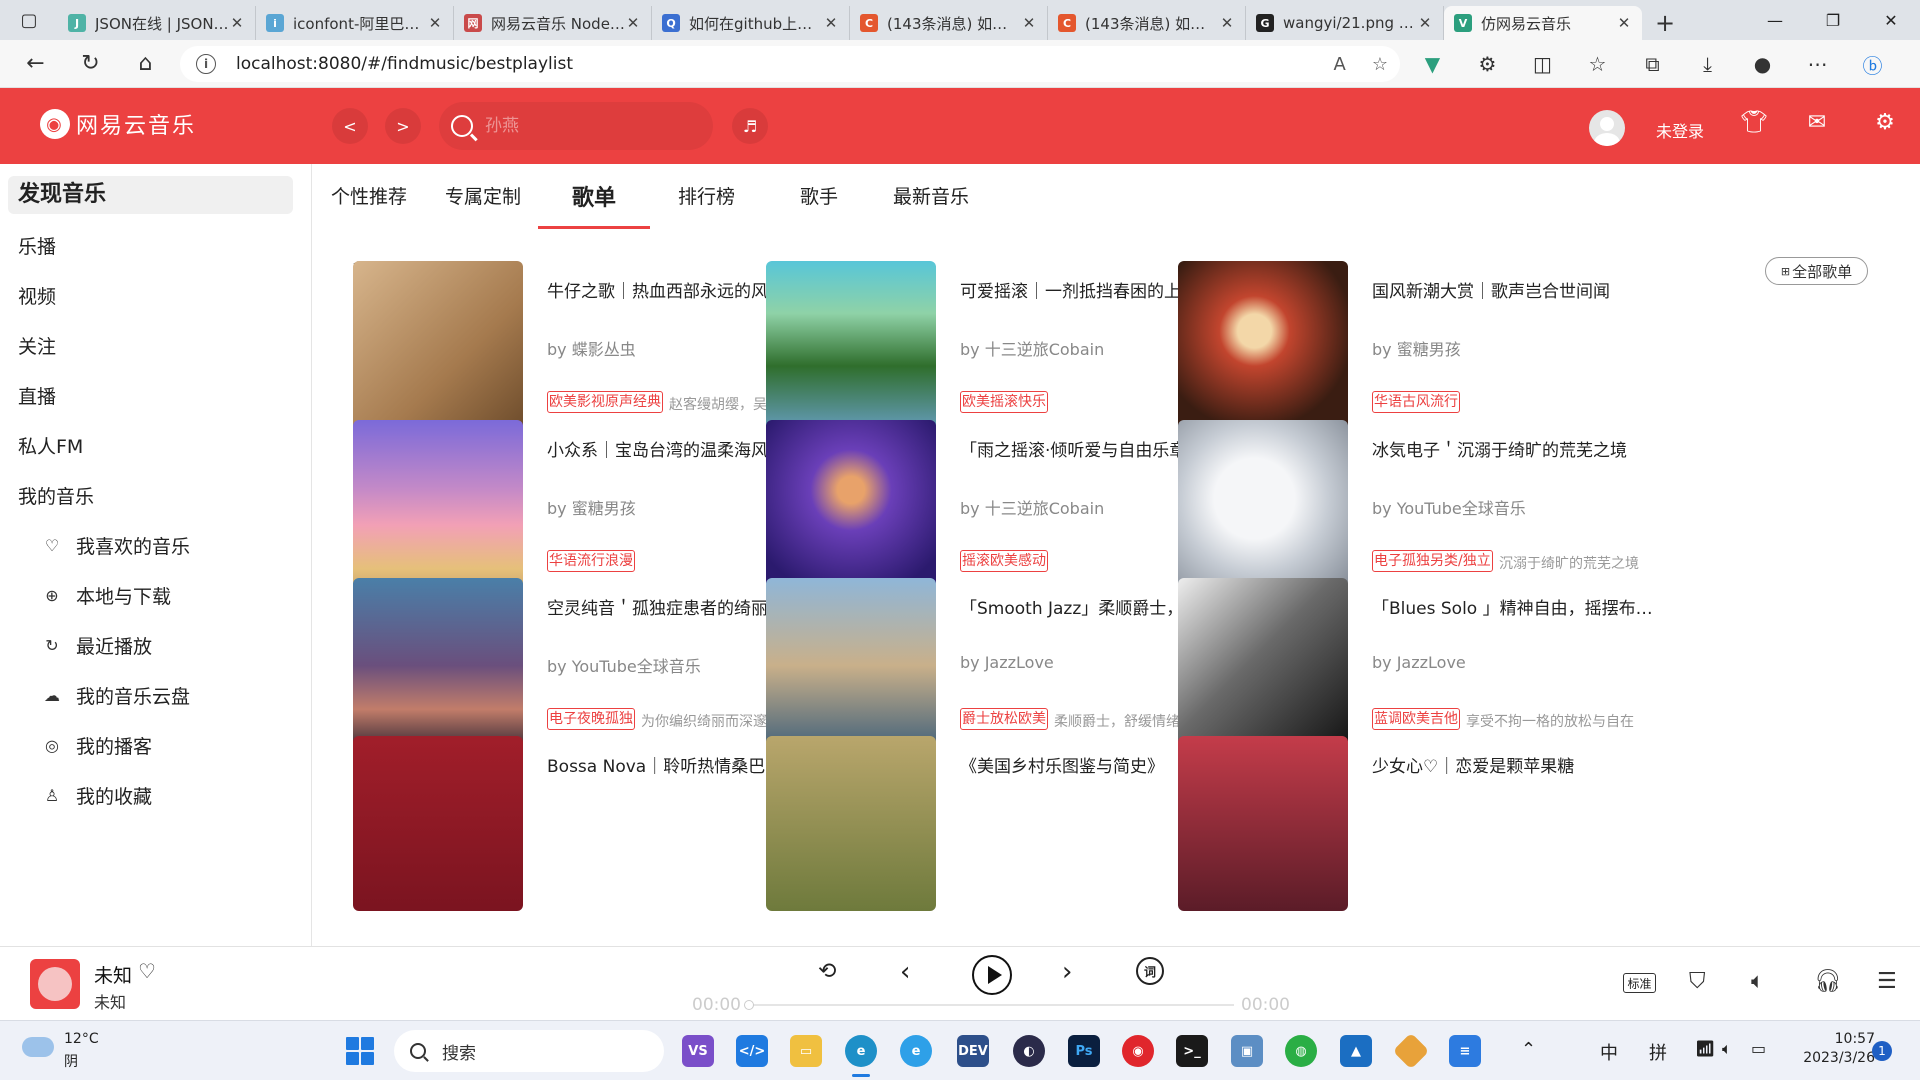  Describe the element at coordinates (1517, 606) in the screenshot. I see `playlist-title: 「Blues Solo 」精神自由，摇摆布鲁斯` at that location.